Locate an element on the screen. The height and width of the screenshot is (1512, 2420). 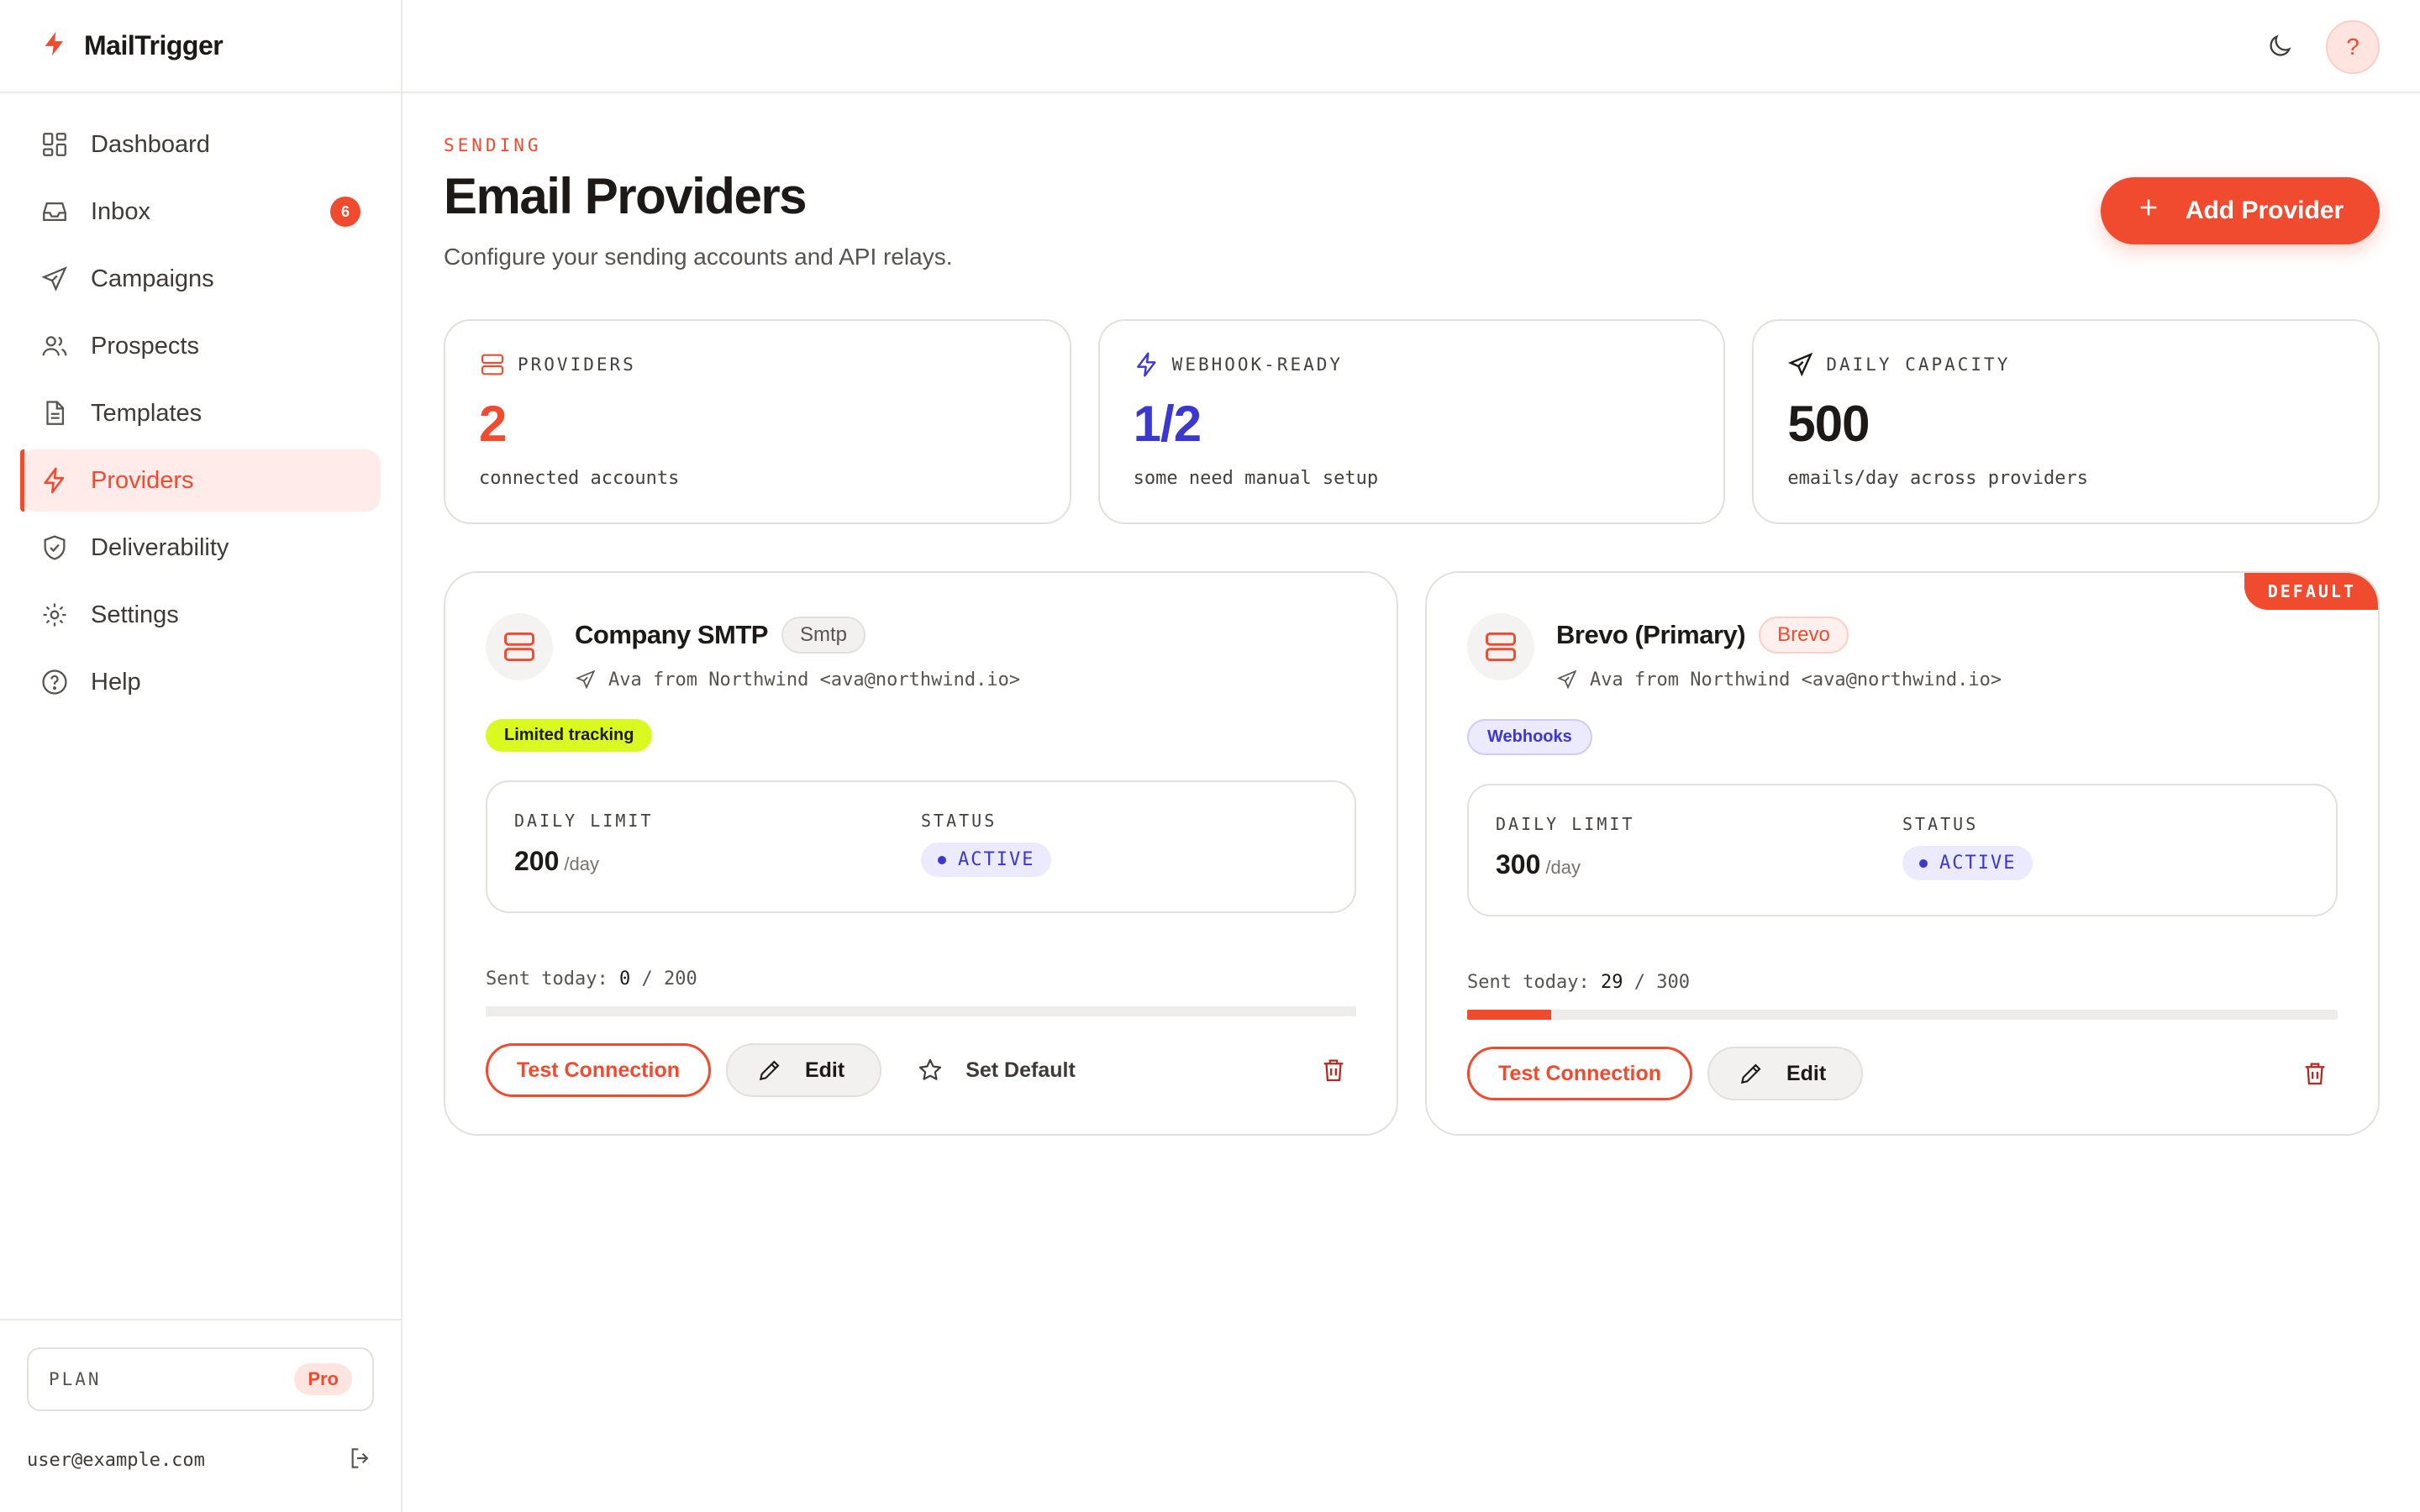
provider-title-row: Brevo (Primary) Brevo is located at coordinates (1779, 635).